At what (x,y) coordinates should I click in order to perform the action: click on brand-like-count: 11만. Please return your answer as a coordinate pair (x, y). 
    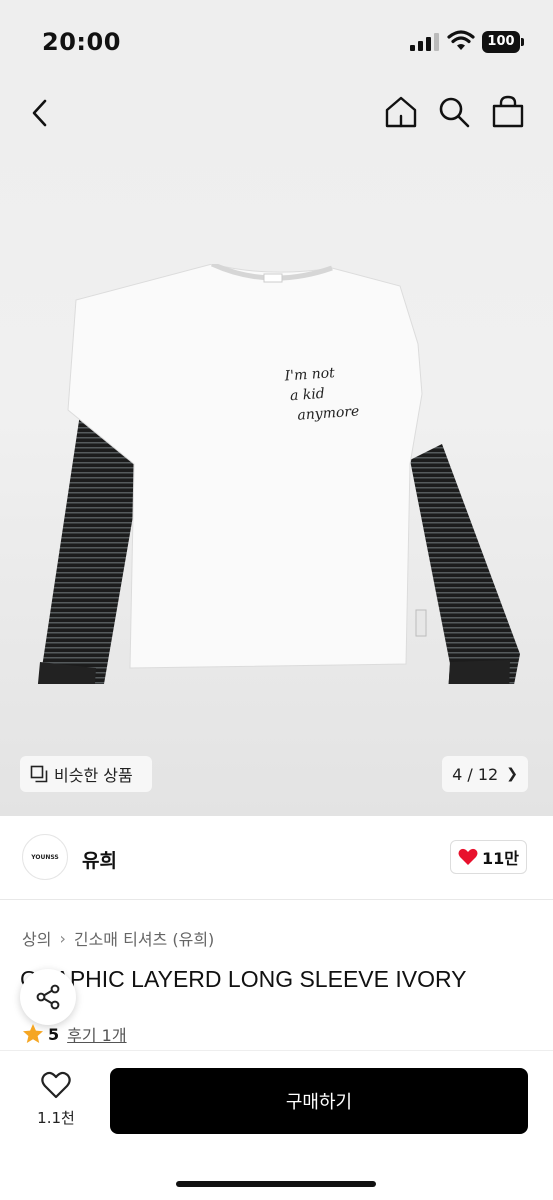
    Looking at the image, I should click on (500, 858).